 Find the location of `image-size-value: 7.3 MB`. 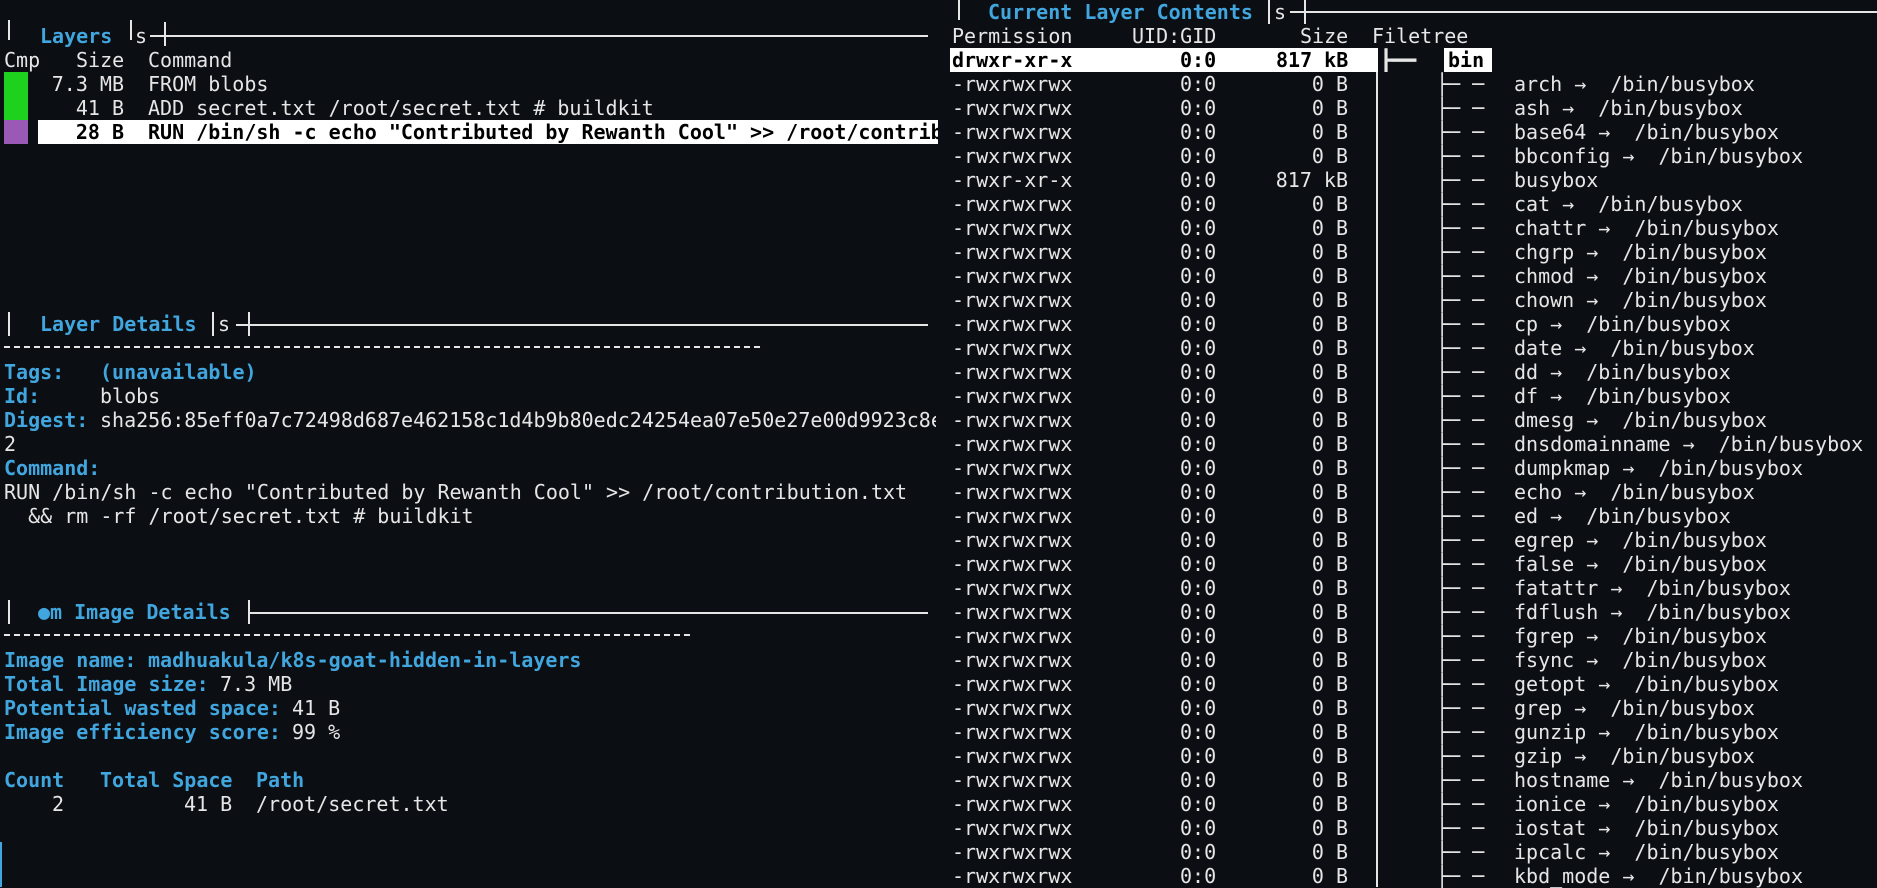

image-size-value: 7.3 MB is located at coordinates (256, 684).